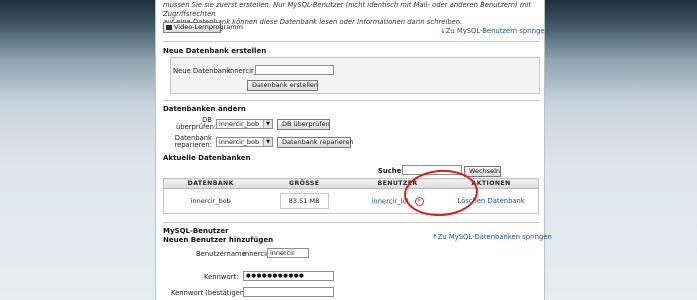 The width and height of the screenshot is (697, 300). I want to click on column-header-database: DATENBANK, so click(210, 183).